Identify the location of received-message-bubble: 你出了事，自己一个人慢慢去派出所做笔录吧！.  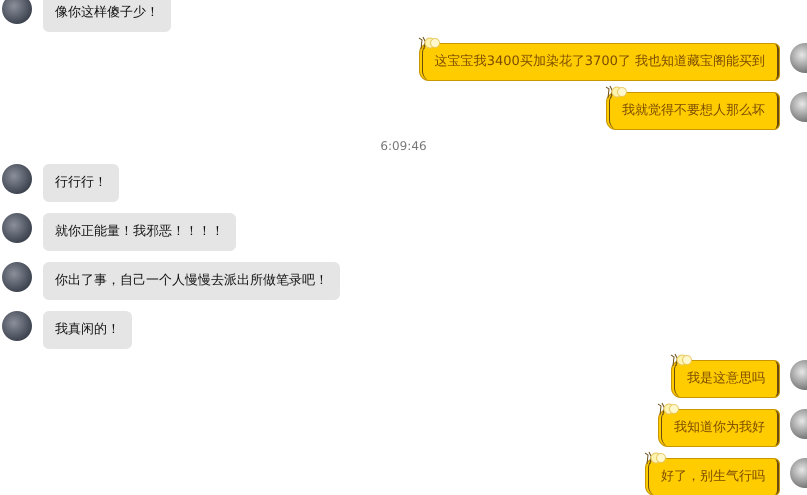
(191, 281).